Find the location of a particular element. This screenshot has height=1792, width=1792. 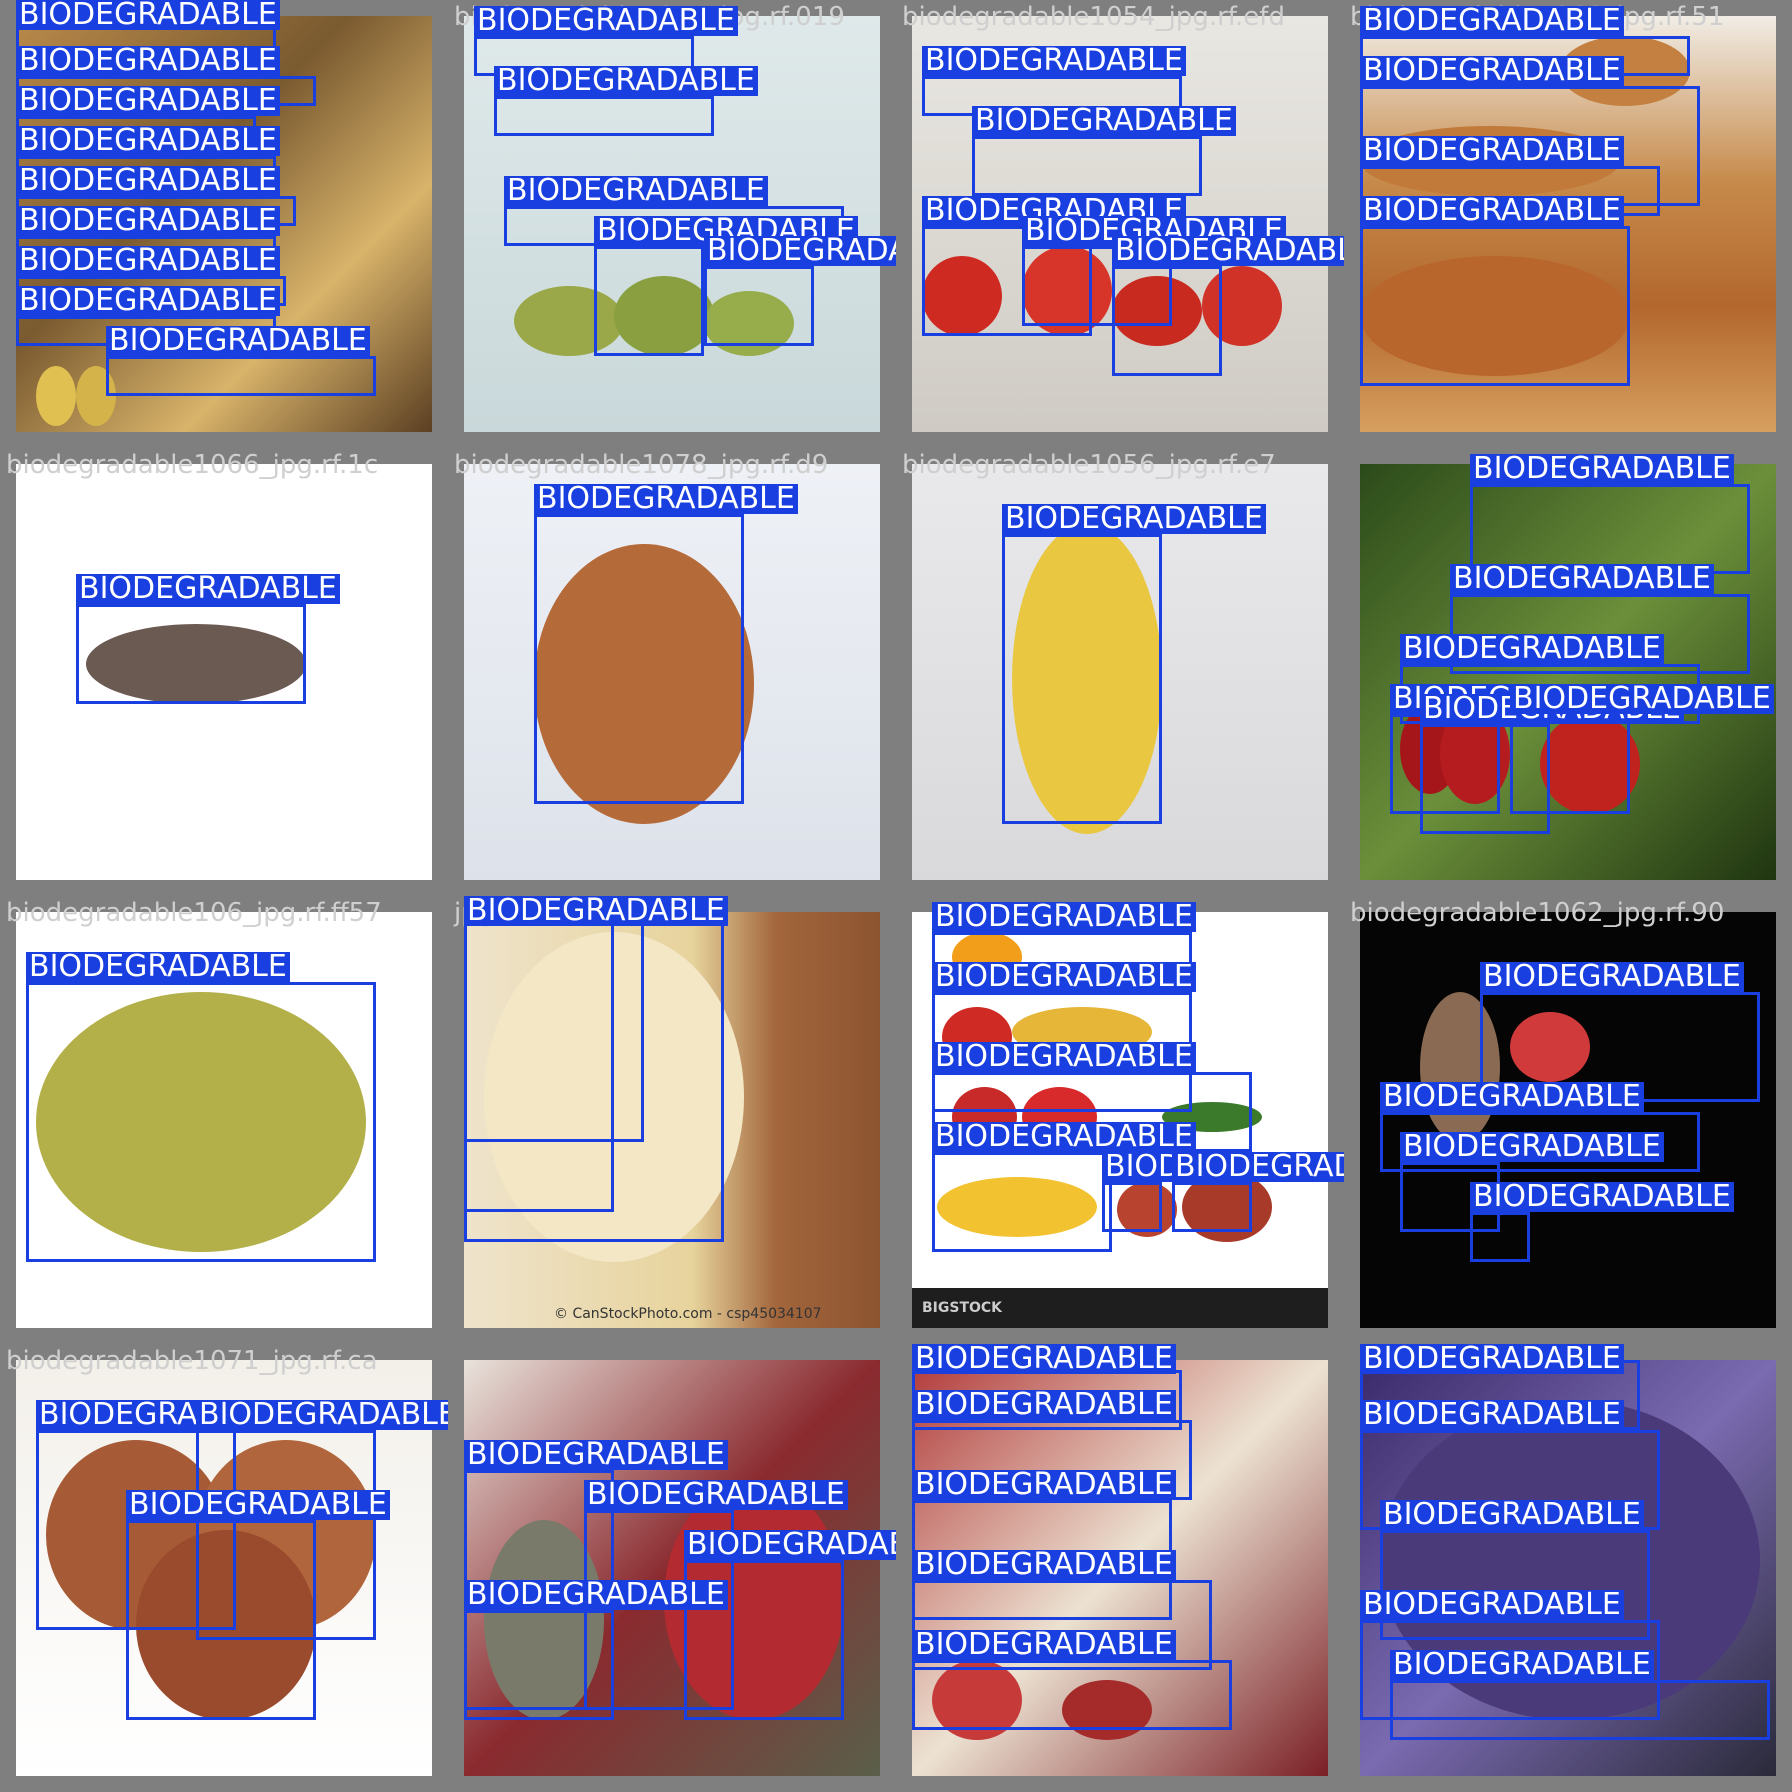

watermark-text: © CanStockPhoto.com - csp45034107 is located at coordinates (688, 1314).